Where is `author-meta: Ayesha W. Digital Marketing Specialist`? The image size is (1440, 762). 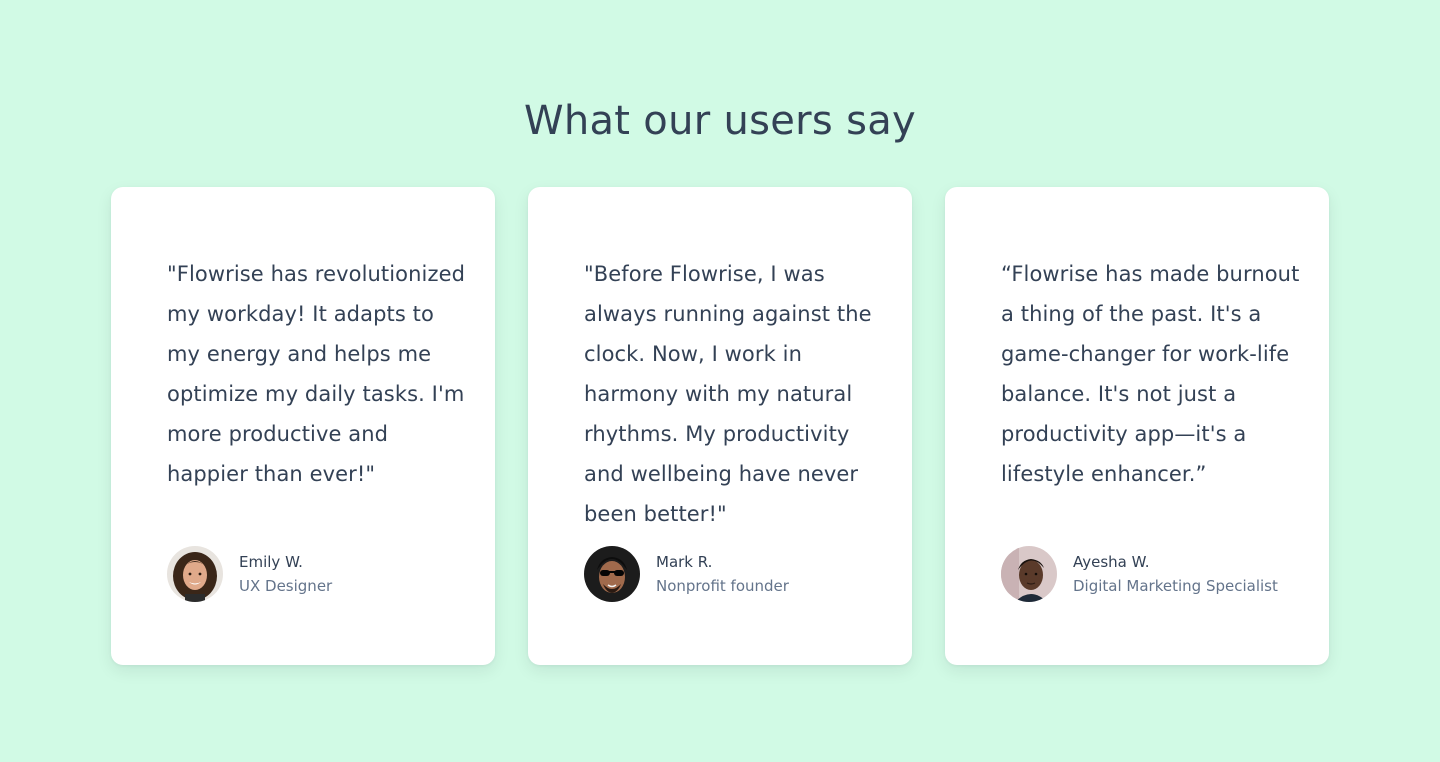 author-meta: Ayesha W. Digital Marketing Specialist is located at coordinates (1175, 574).